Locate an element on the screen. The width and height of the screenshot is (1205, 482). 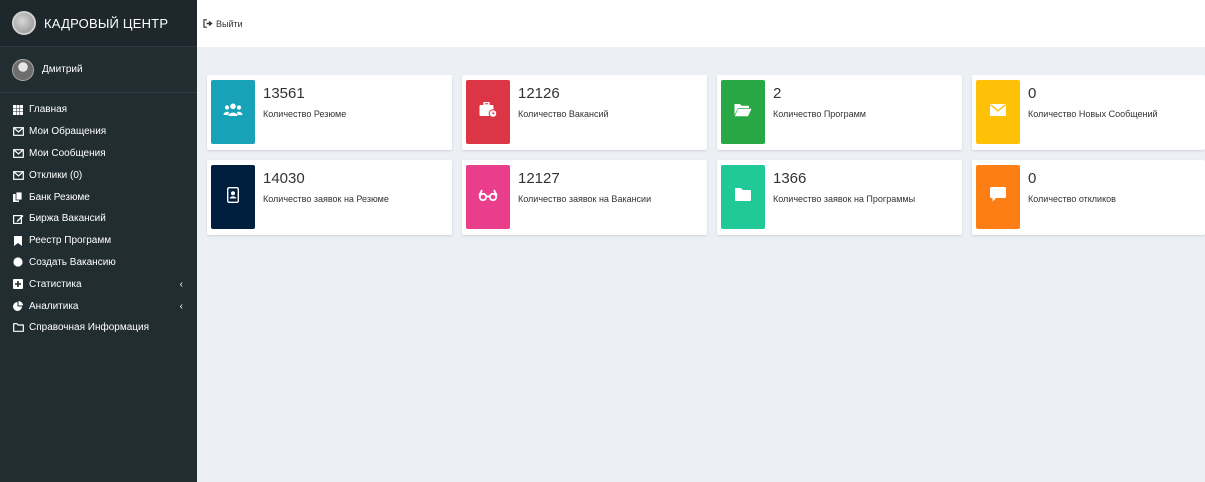
sidebar-item-reference-info: Справочная Информация is located at coordinates (98, 328).